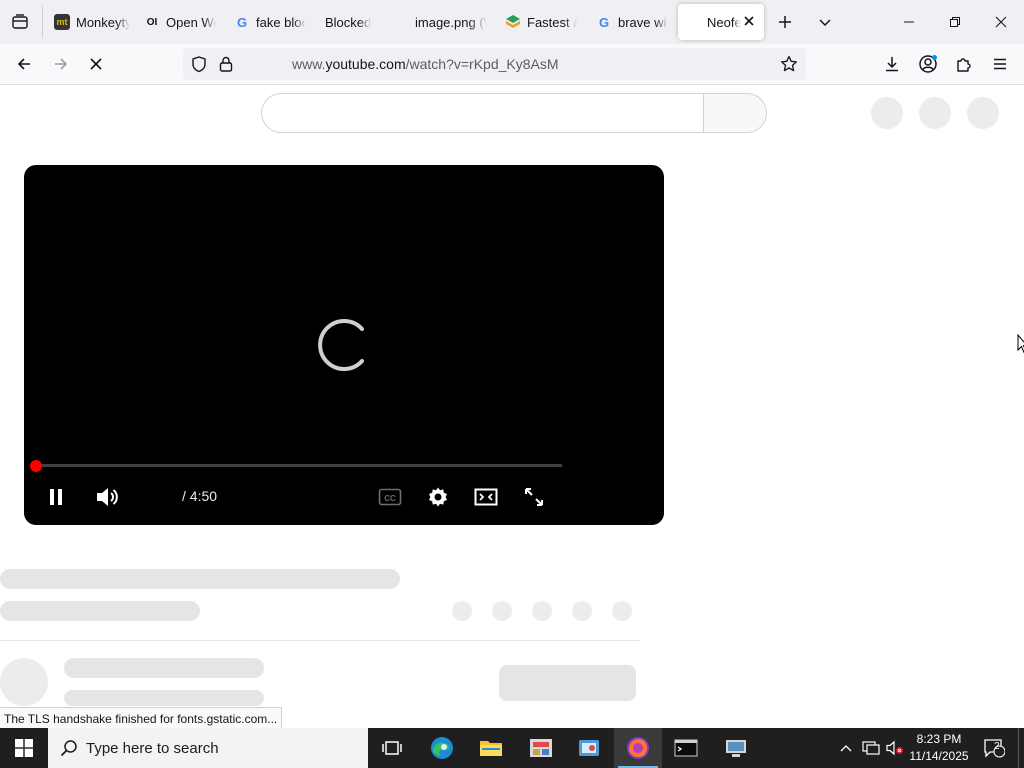  I want to click on pause-icon, so click(56, 497).